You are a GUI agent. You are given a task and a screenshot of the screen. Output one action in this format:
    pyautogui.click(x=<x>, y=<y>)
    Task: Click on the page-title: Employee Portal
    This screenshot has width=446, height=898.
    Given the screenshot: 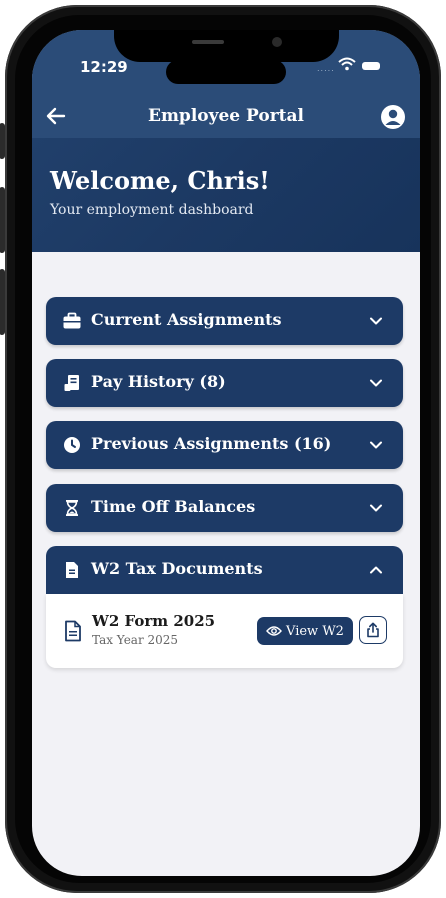 What is the action you would take?
    pyautogui.click(x=225, y=116)
    